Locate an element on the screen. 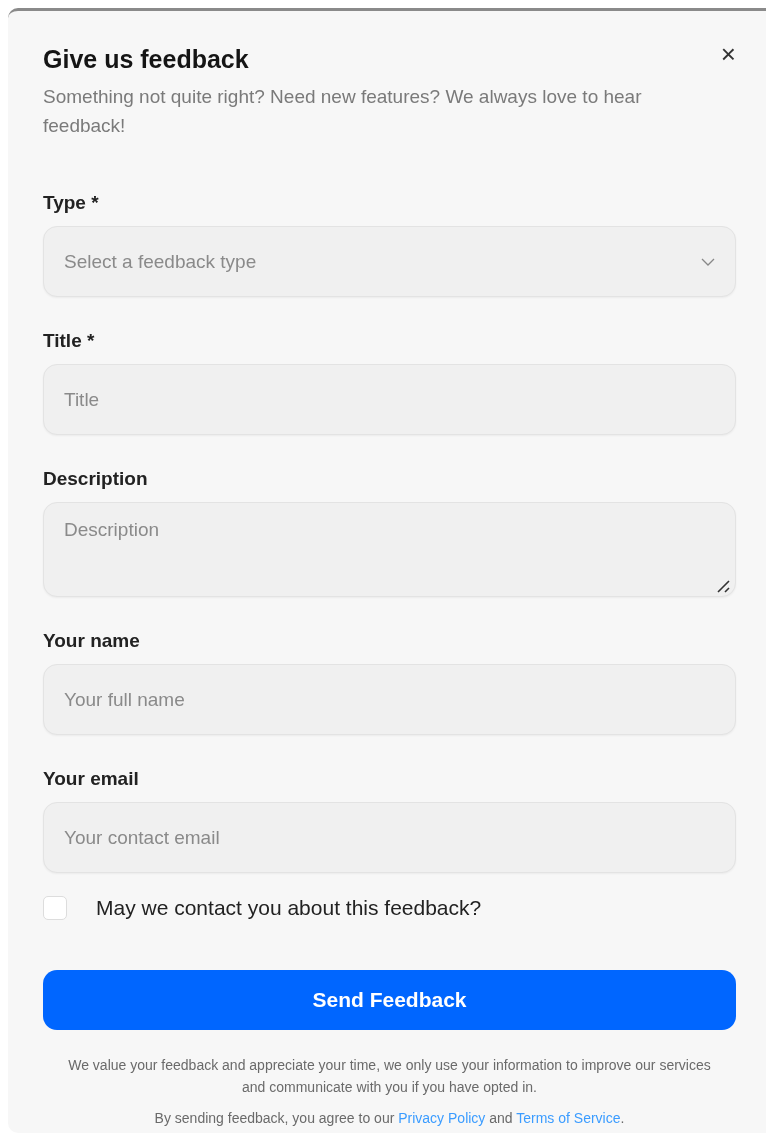 The height and width of the screenshot is (1135, 766). description-field: Description is located at coordinates (389, 549).